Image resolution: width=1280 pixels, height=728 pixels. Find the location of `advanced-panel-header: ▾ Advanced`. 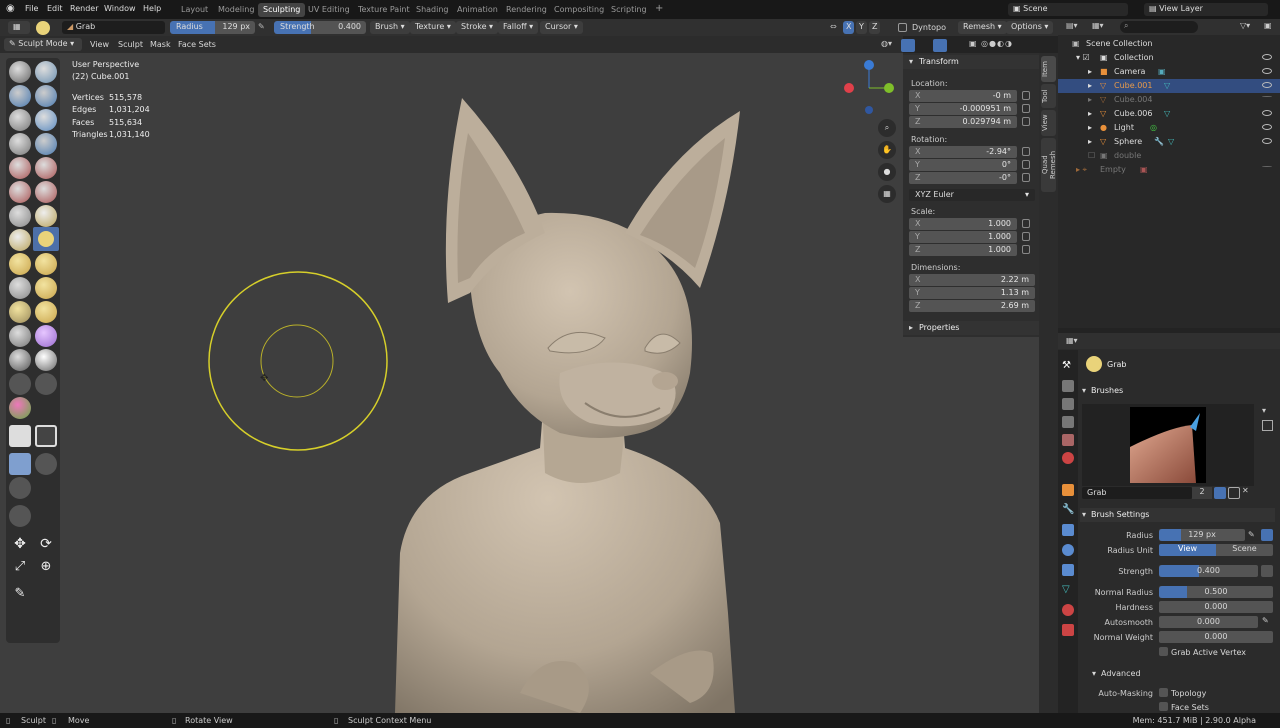

advanced-panel-header: ▾ Advanced is located at coordinates (1182, 674).